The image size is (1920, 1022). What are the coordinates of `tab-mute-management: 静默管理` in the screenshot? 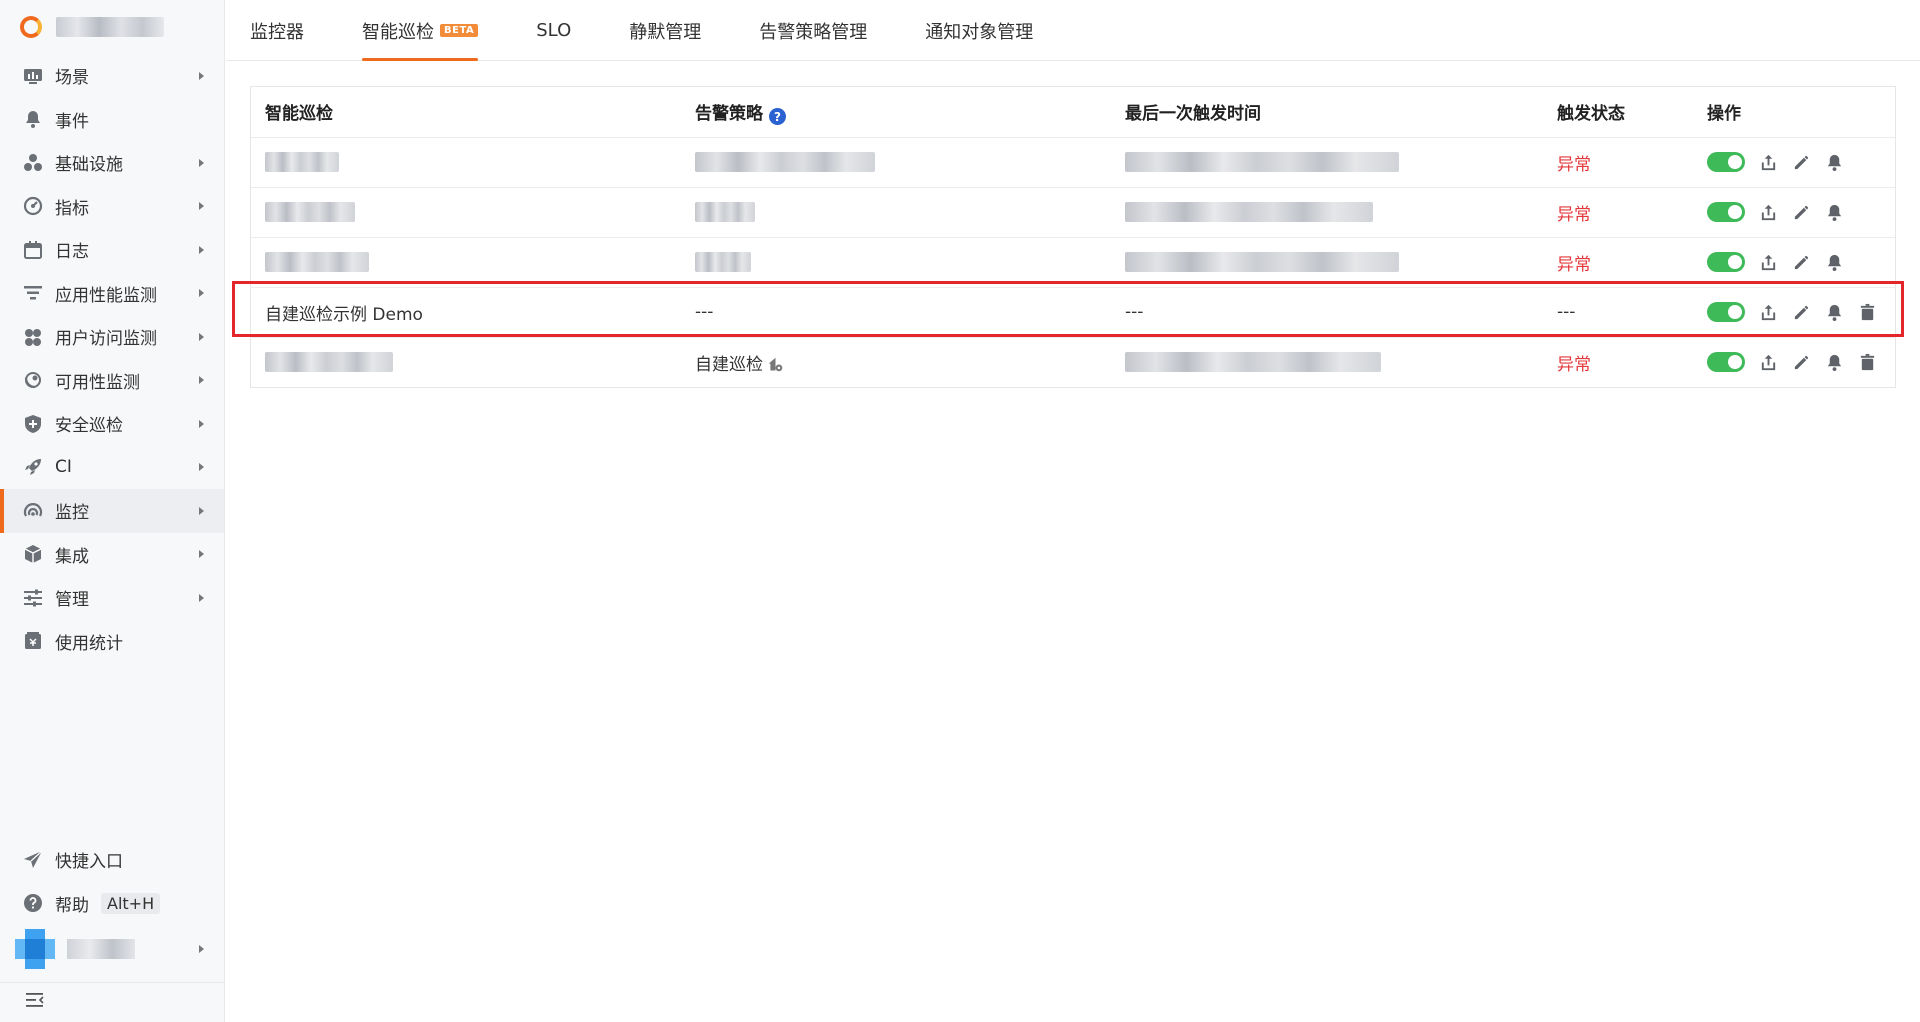 It's located at (665, 30).